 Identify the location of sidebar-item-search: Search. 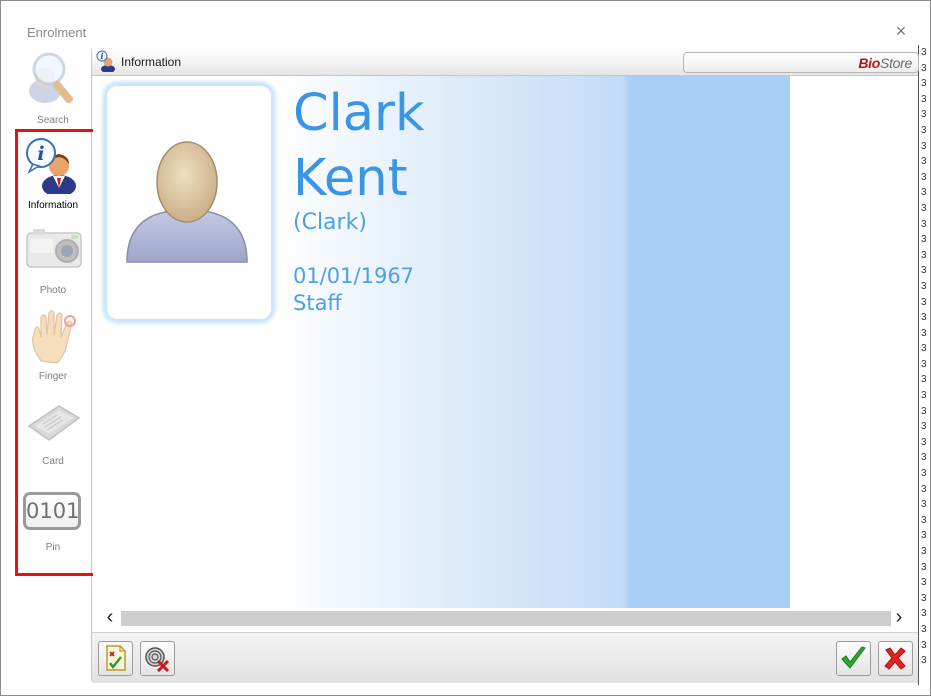
(53, 91).